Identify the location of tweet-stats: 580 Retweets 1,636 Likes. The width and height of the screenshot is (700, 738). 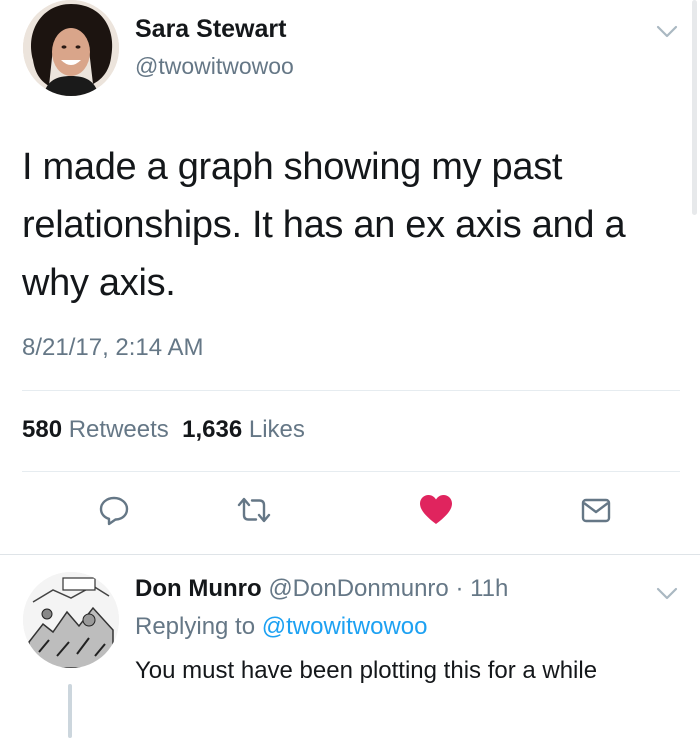
(163, 430).